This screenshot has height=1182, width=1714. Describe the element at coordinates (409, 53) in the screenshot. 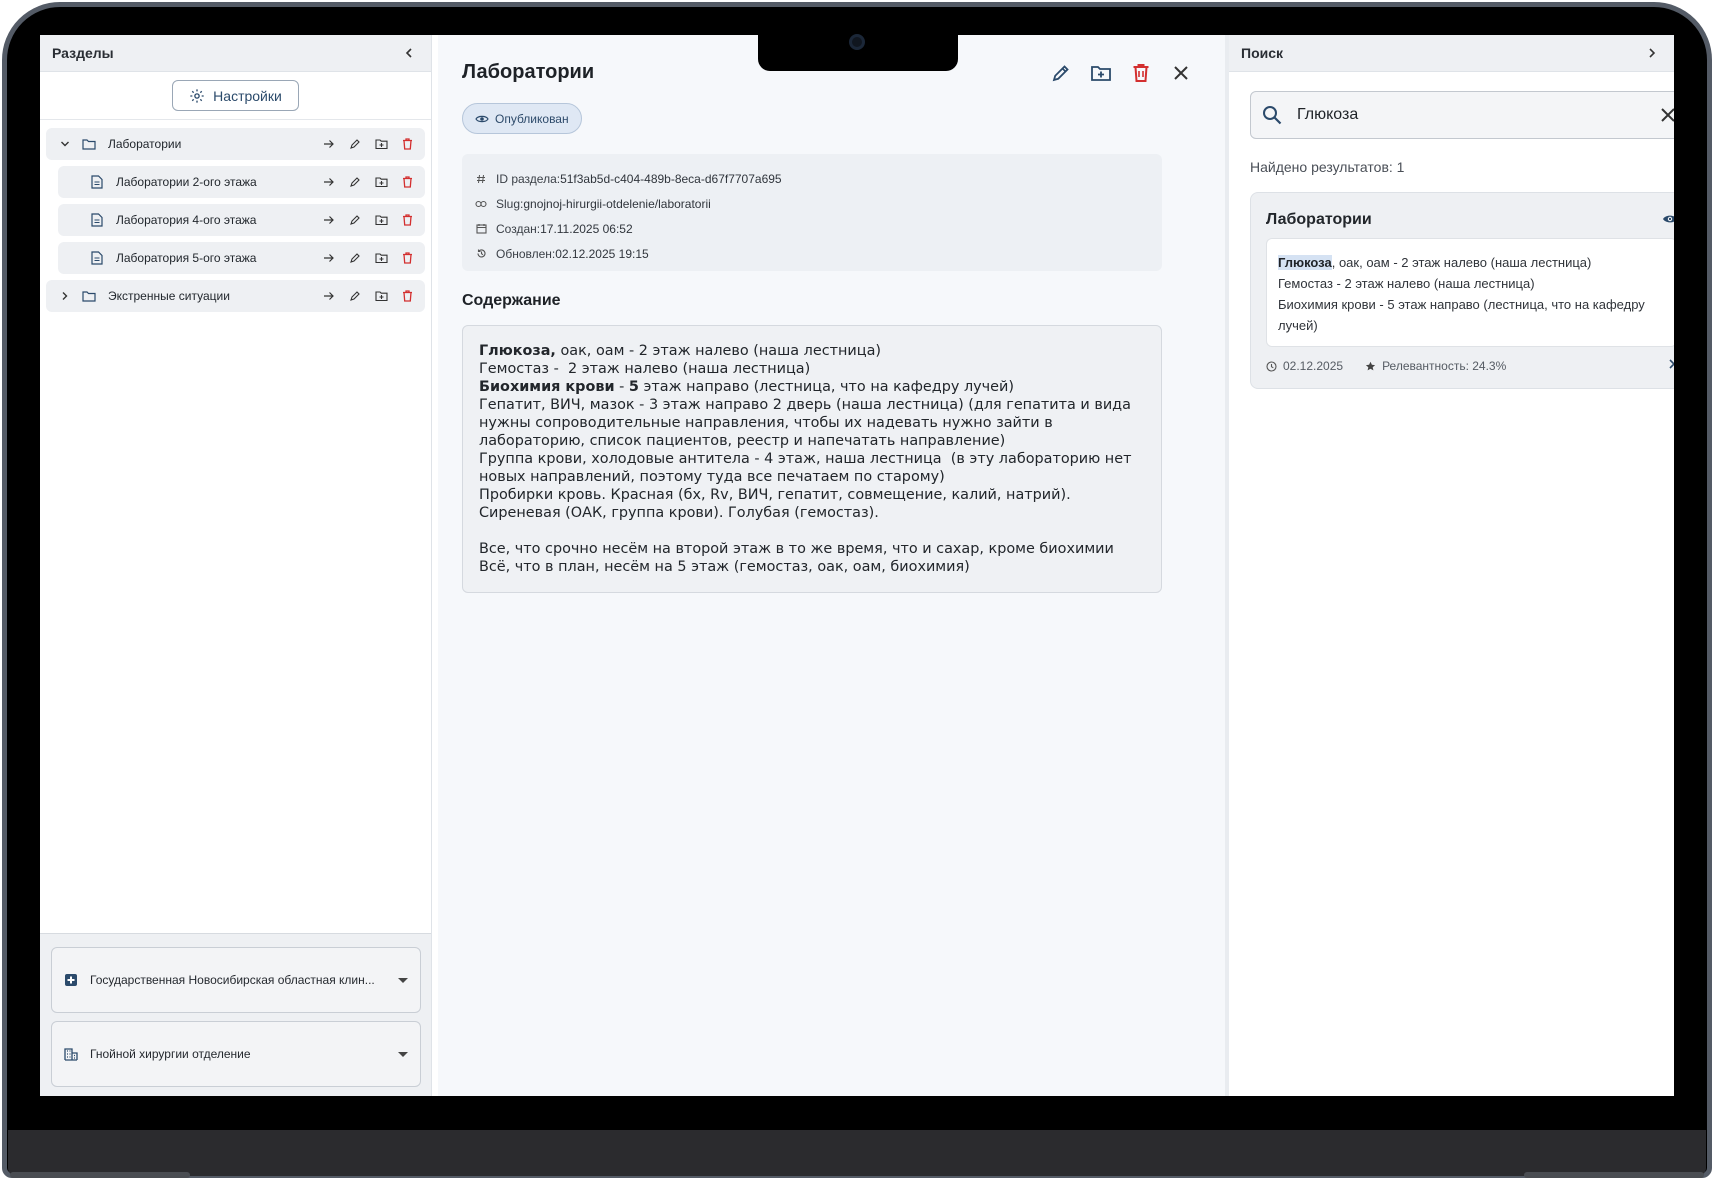

I see `collapse-sidebar-icon` at that location.